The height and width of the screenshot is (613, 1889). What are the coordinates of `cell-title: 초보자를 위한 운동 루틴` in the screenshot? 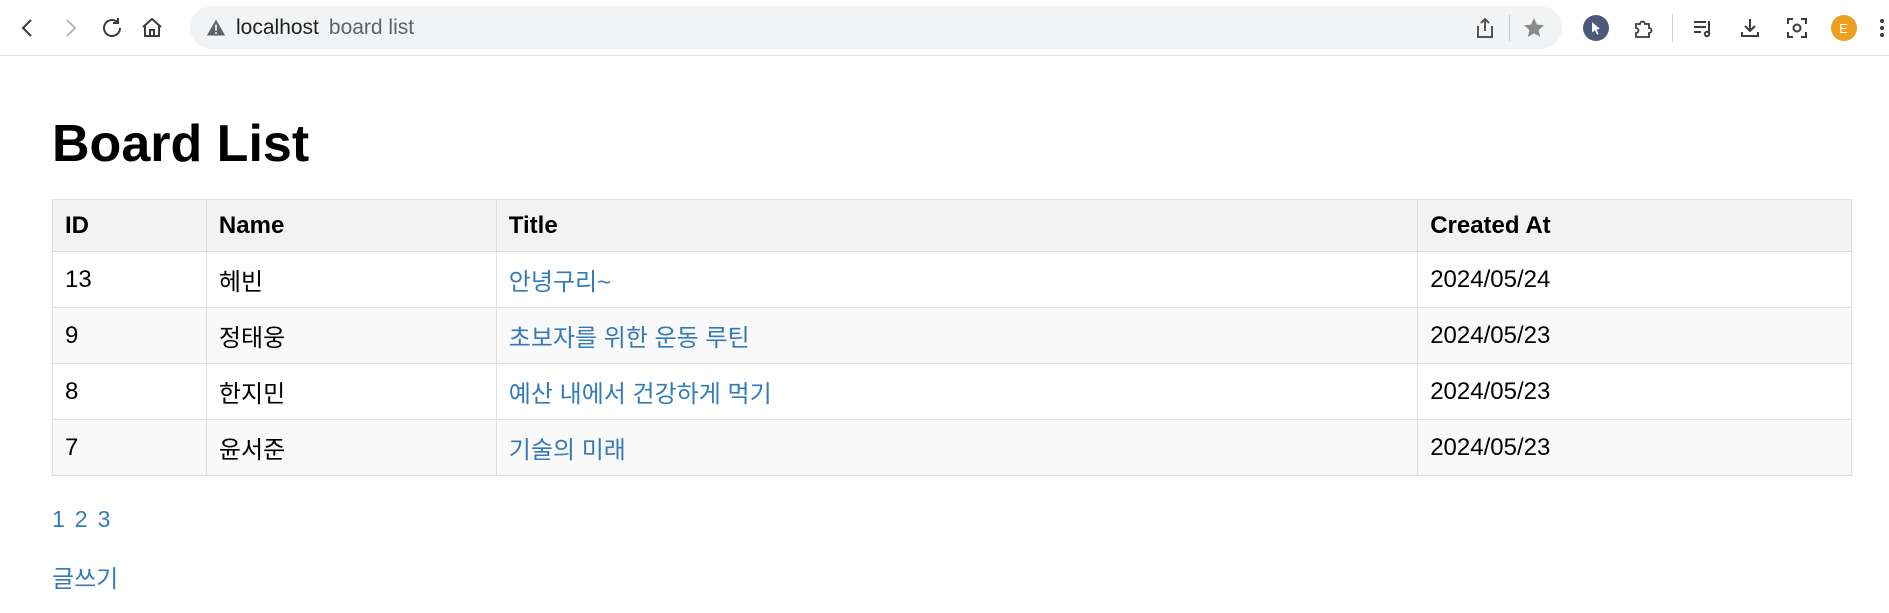 It's located at (957, 335).